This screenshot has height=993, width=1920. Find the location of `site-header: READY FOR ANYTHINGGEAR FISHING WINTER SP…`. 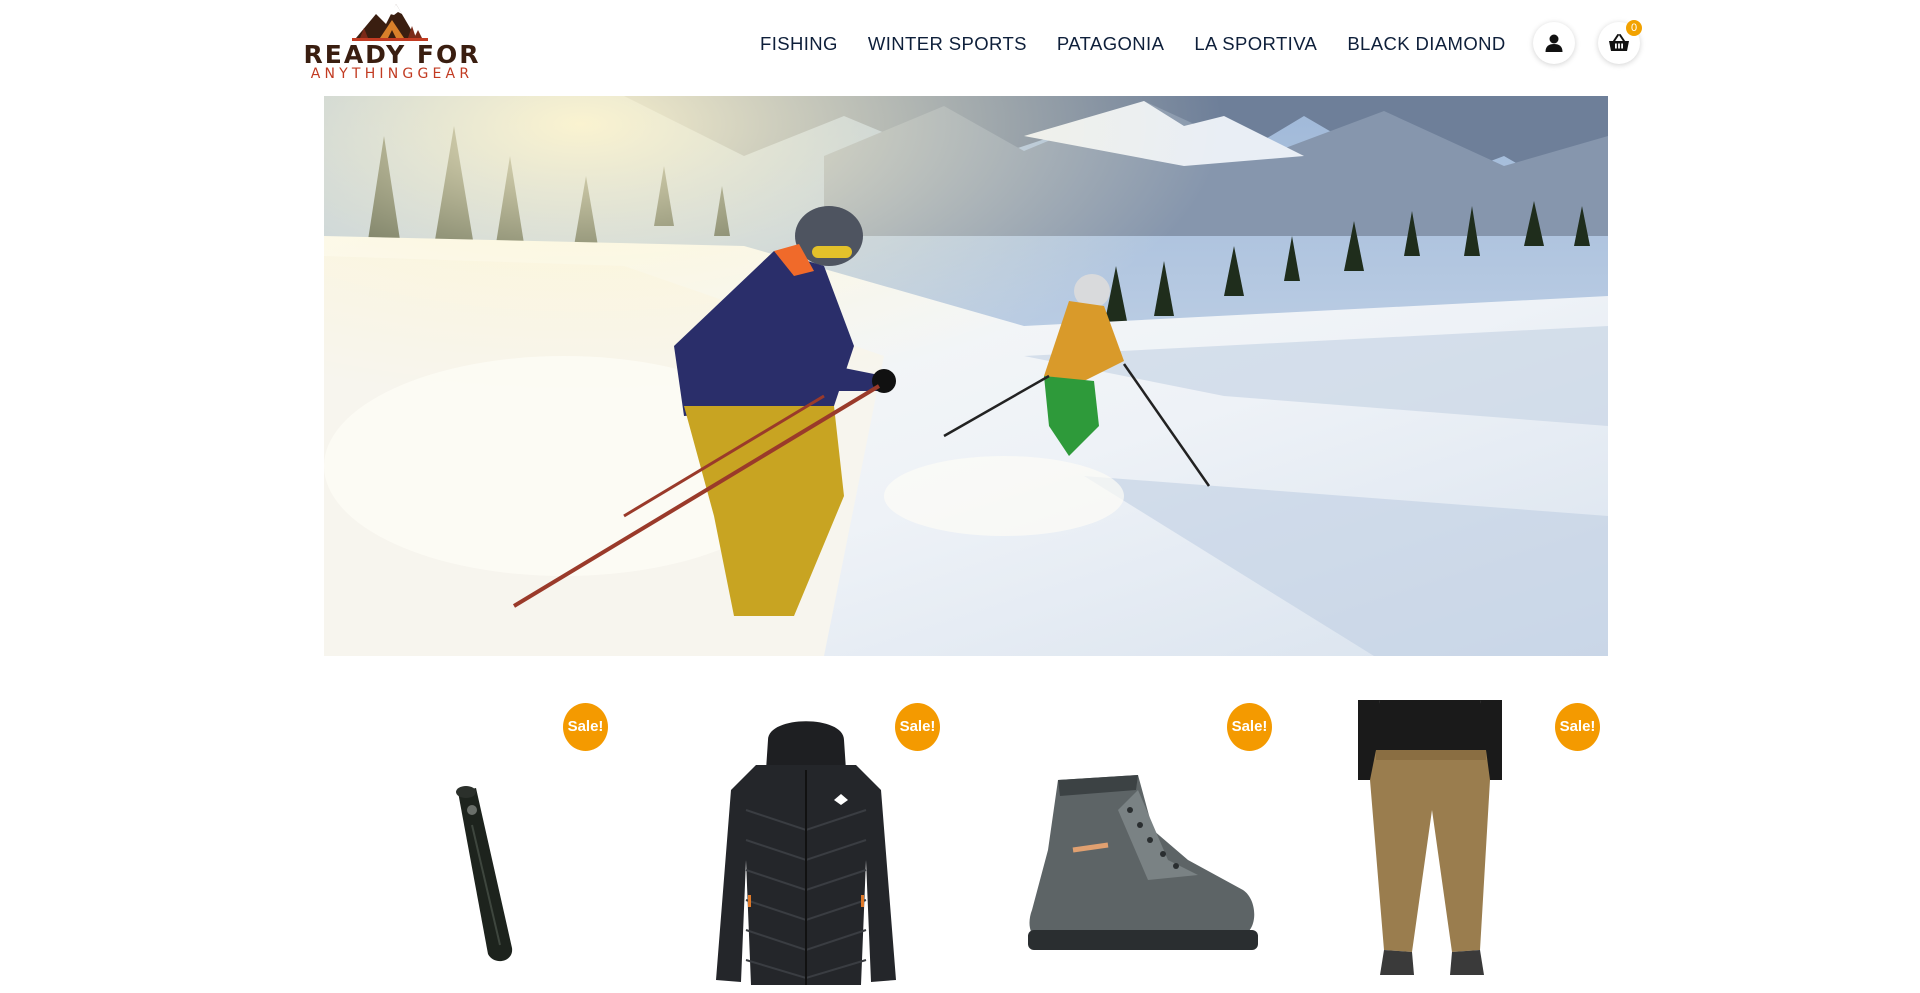

site-header: READY FOR ANYTHINGGEAR FISHING WINTER SP… is located at coordinates (960, 48).